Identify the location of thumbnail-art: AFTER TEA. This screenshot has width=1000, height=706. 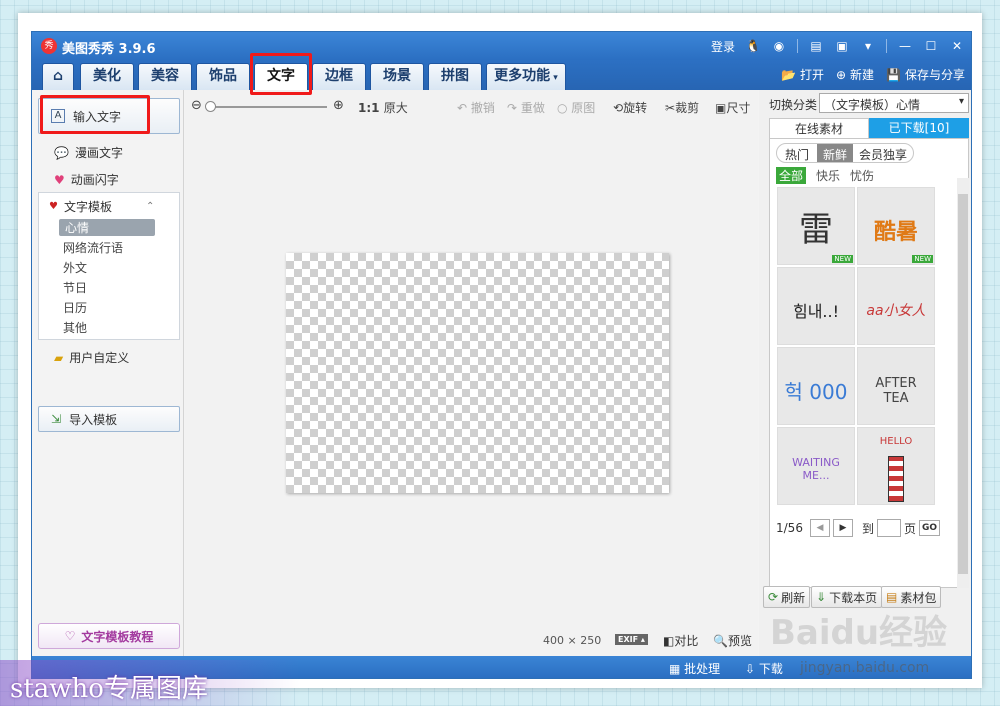
(896, 391).